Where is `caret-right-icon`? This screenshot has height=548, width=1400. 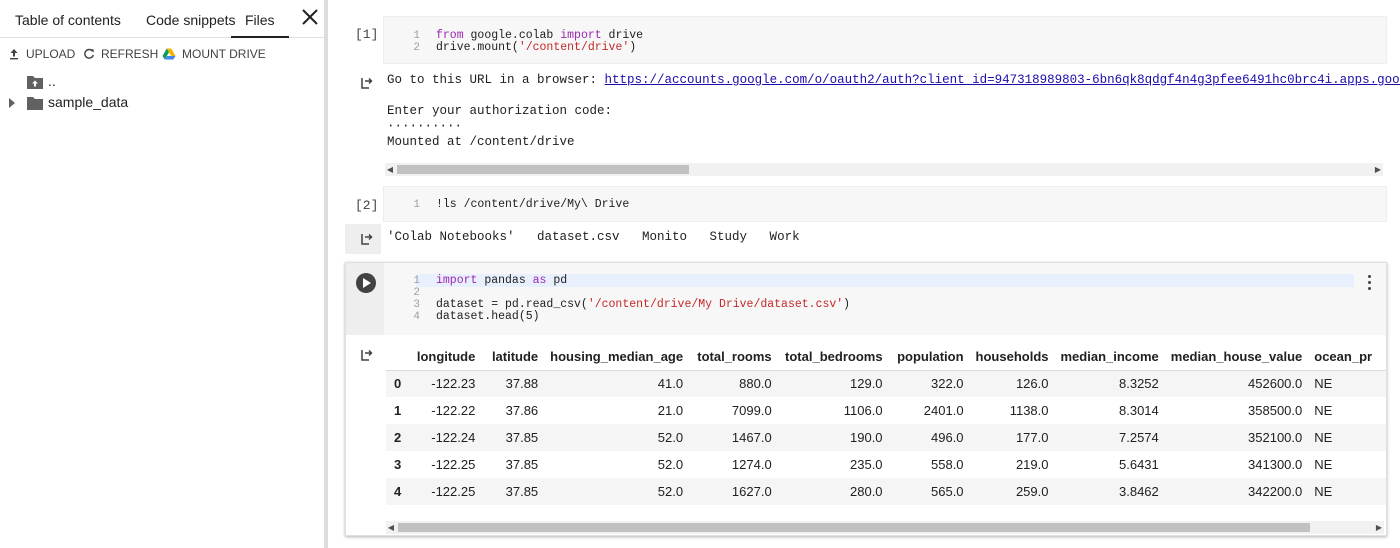
caret-right-icon is located at coordinates (12, 103).